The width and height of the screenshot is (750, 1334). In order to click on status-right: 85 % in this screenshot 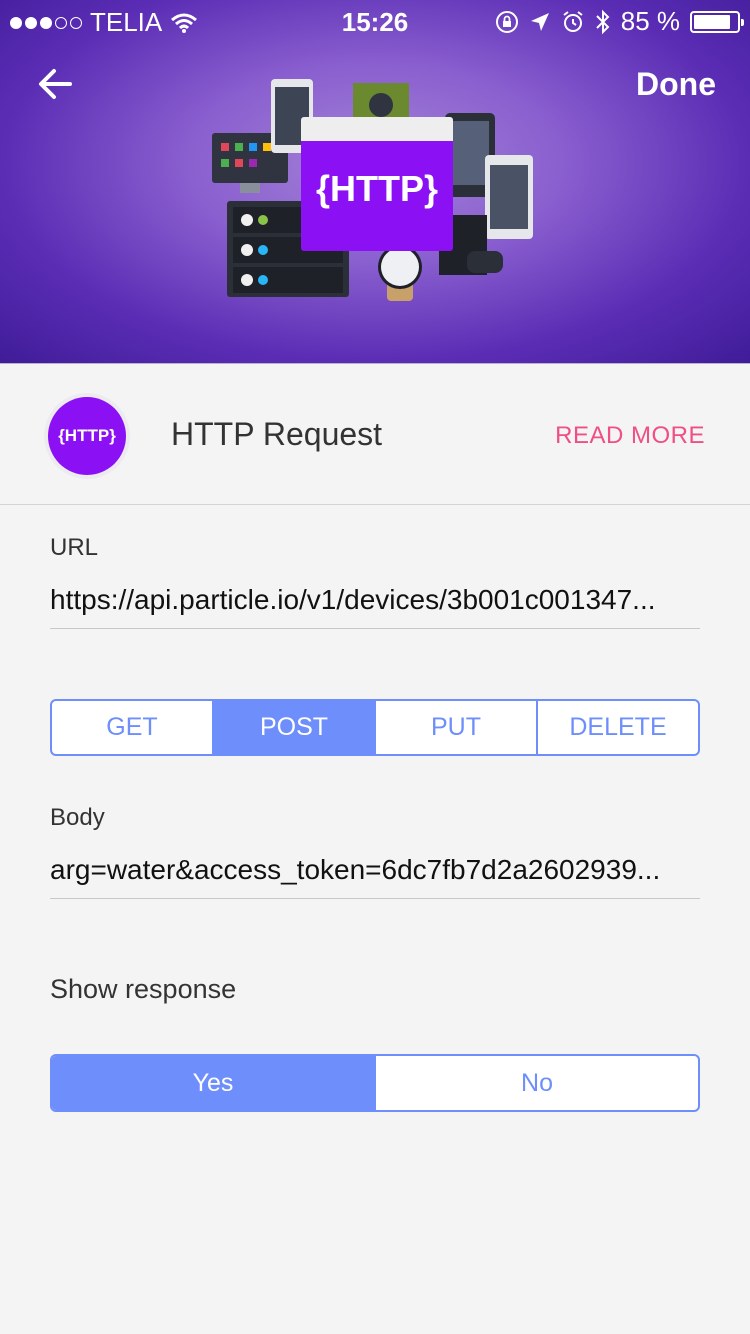, I will do `click(619, 21)`.